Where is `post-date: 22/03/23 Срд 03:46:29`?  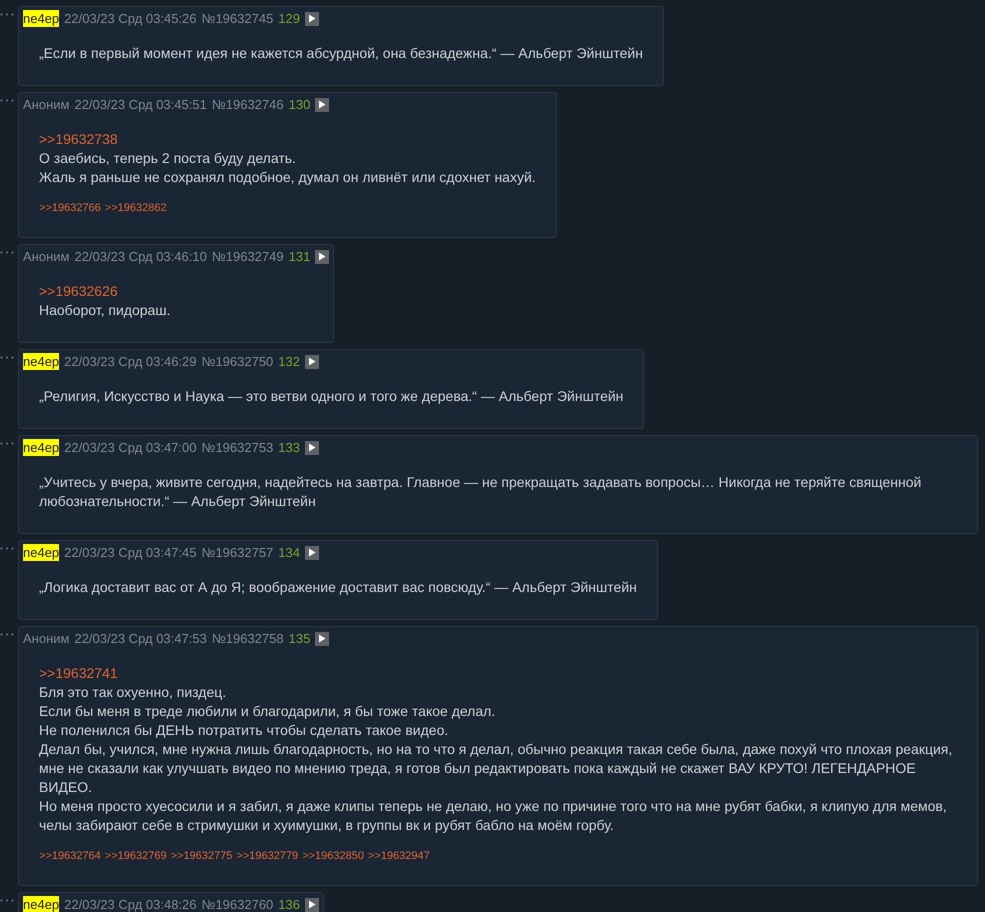
post-date: 22/03/23 Срд 03:46:29 is located at coordinates (130, 361).